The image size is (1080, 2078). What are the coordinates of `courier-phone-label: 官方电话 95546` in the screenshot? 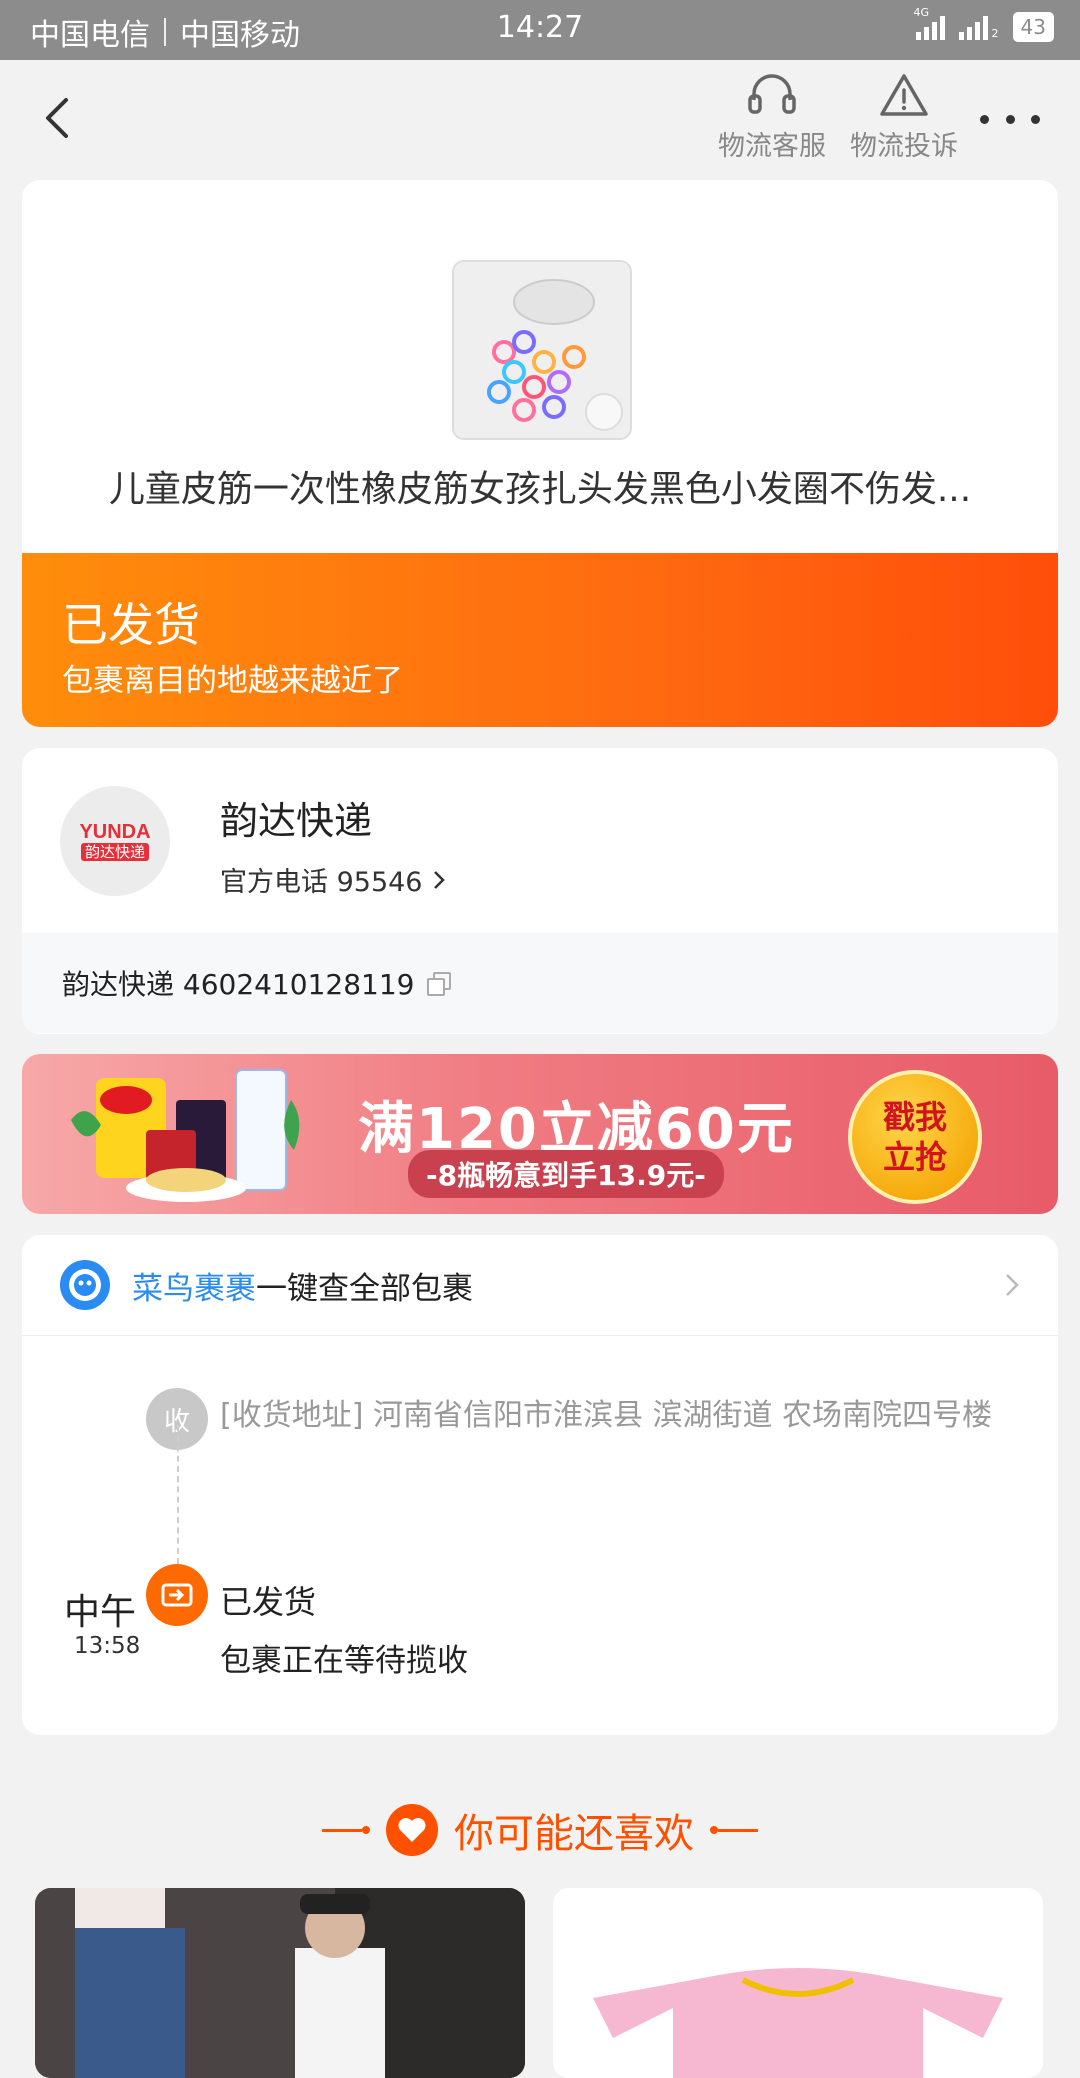 It's located at (321, 882).